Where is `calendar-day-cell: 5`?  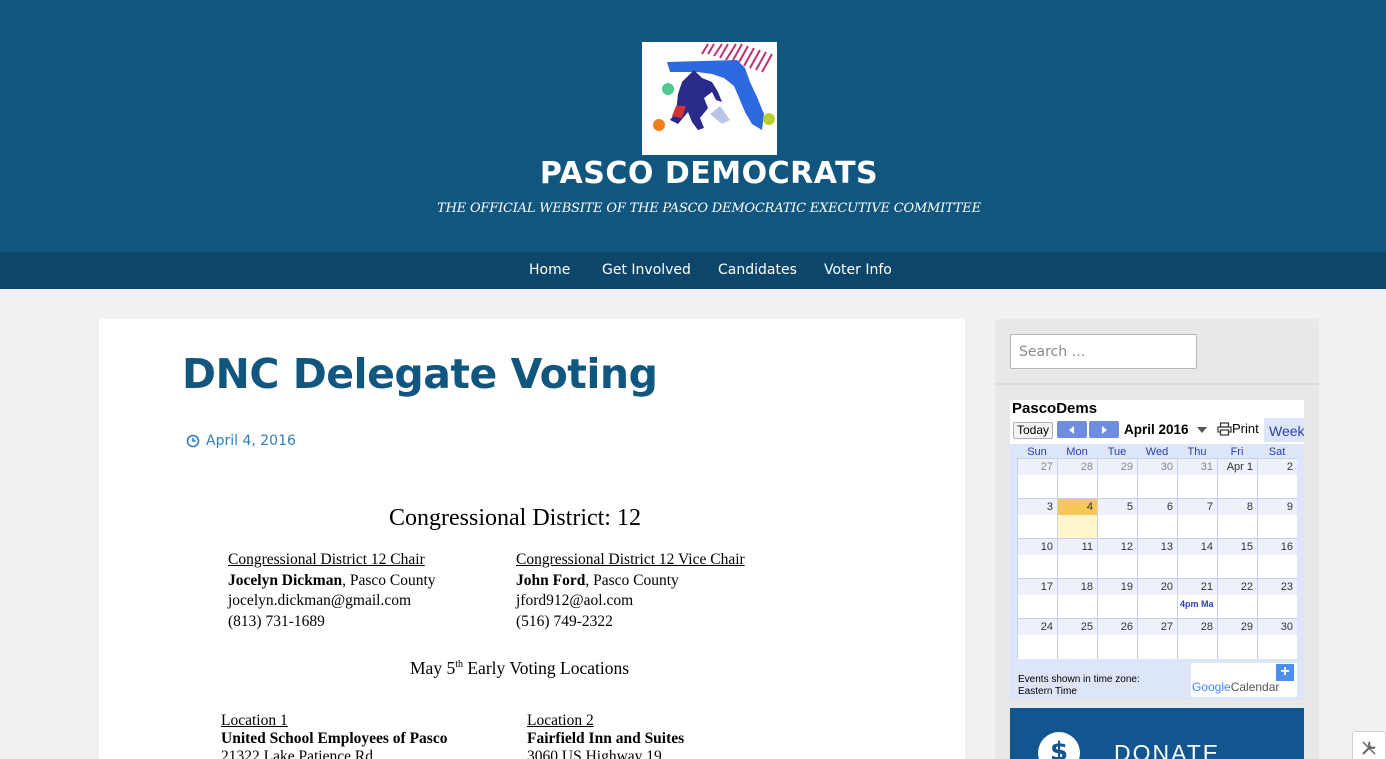
calendar-day-cell: 5 is located at coordinates (1117, 519).